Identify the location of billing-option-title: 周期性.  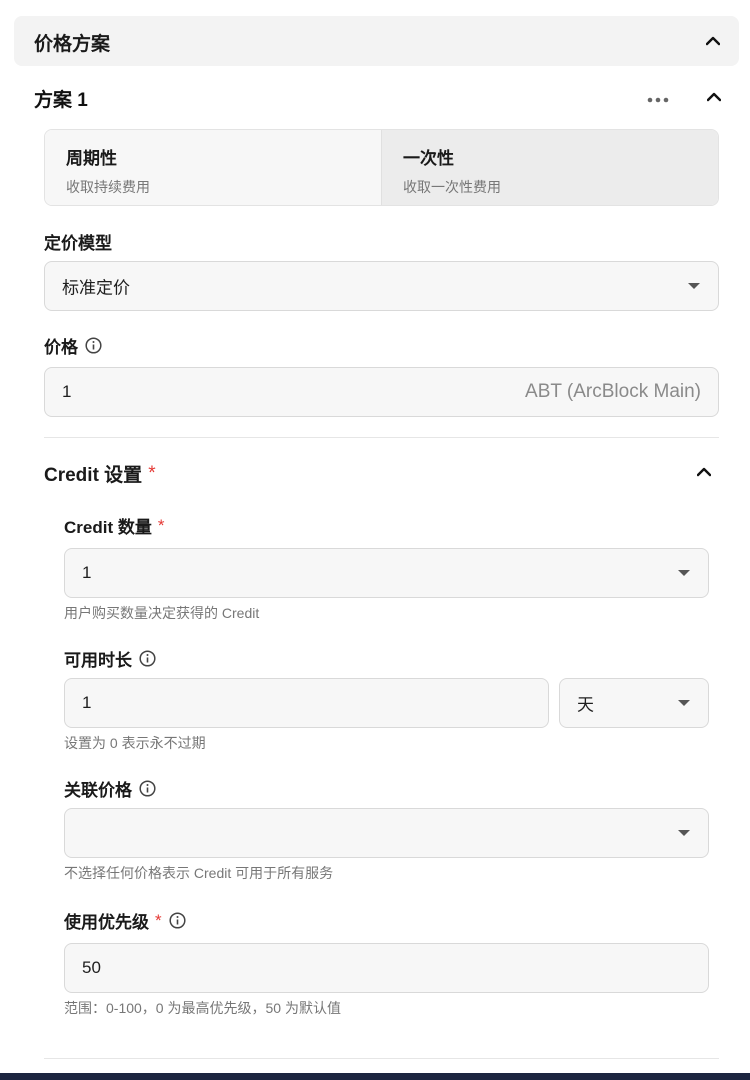
(91, 158).